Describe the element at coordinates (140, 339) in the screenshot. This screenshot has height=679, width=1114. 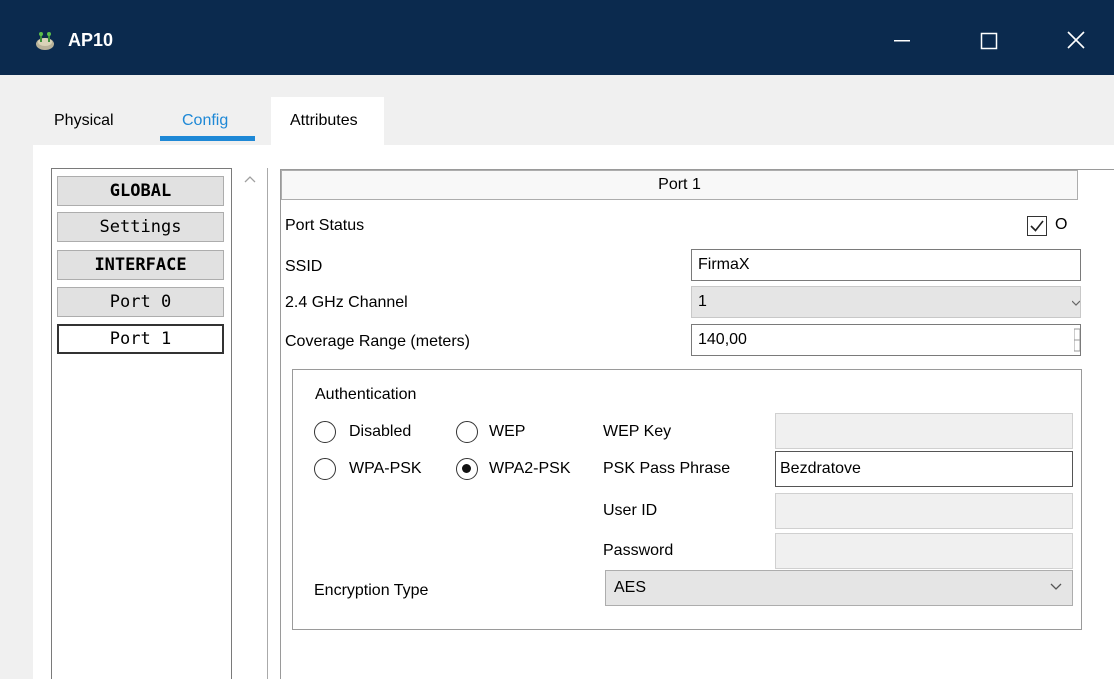
I see `nav-item-port-1: Port 1` at that location.